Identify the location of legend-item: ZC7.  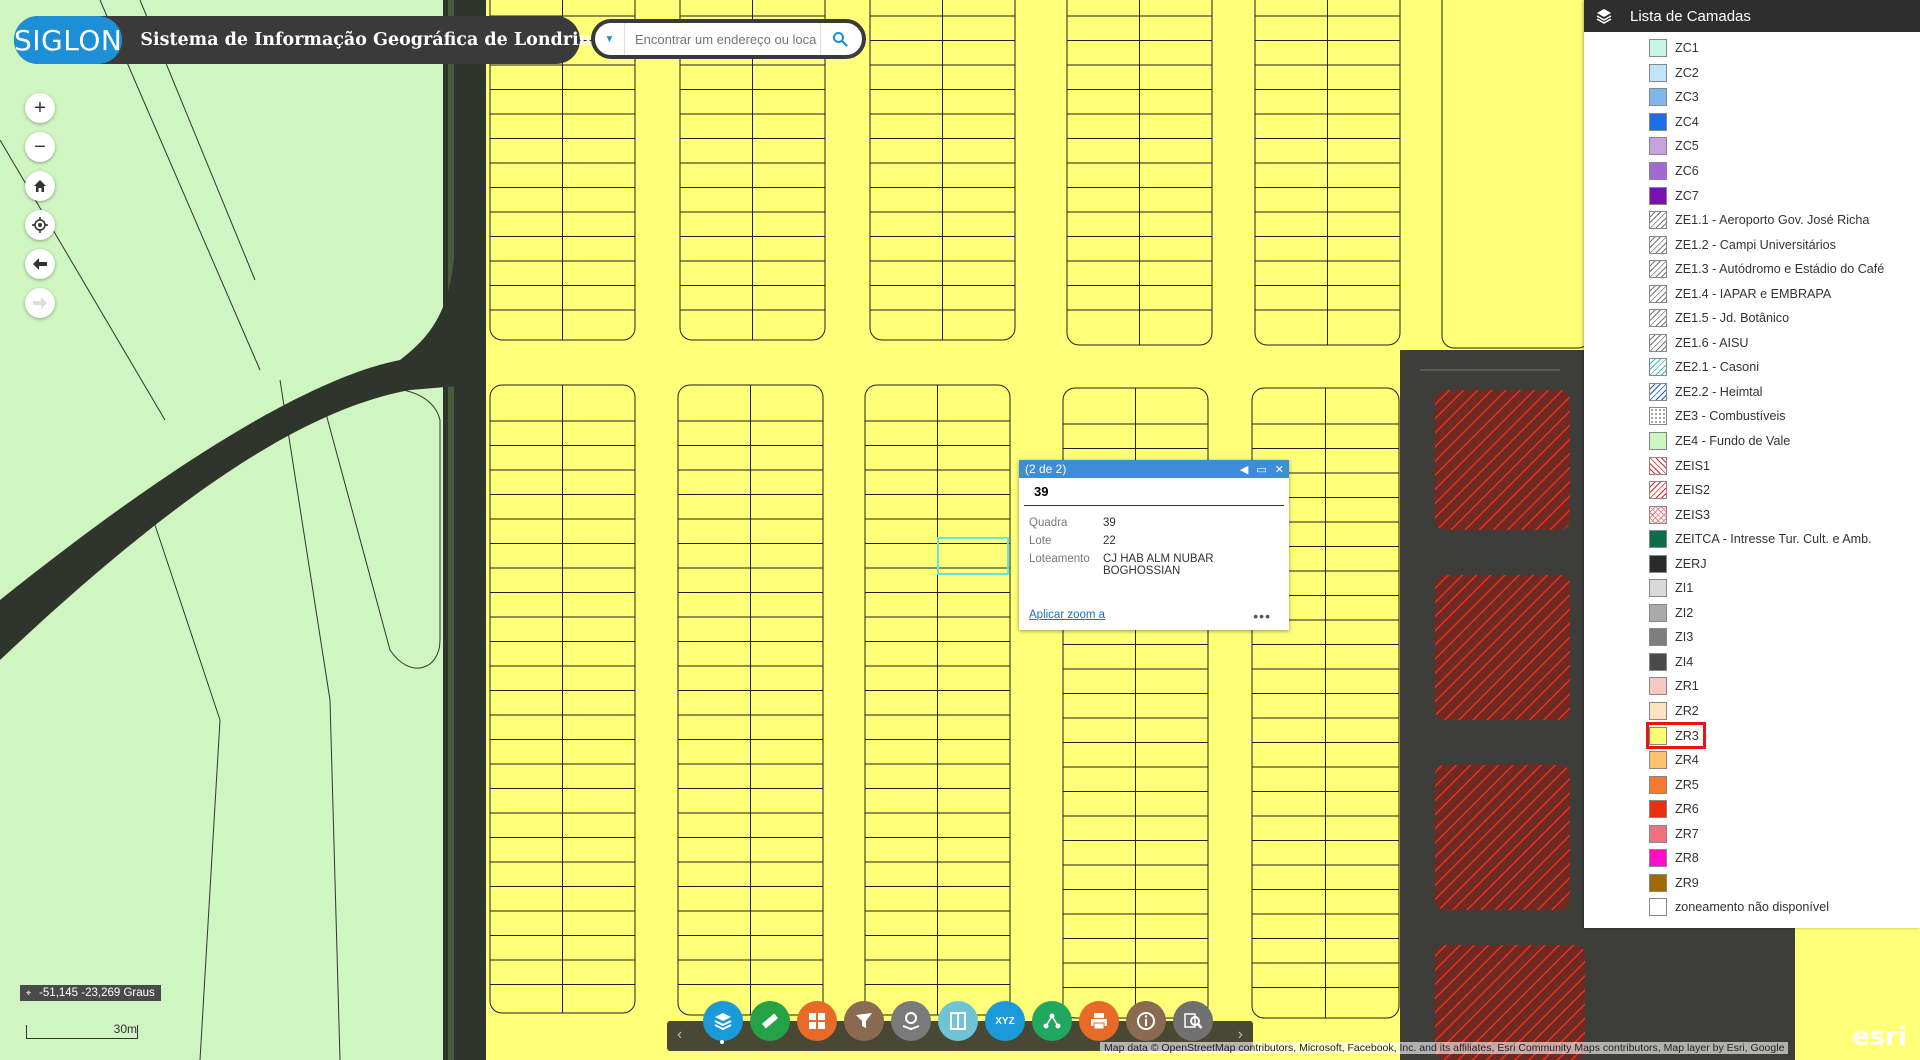
(1752, 195).